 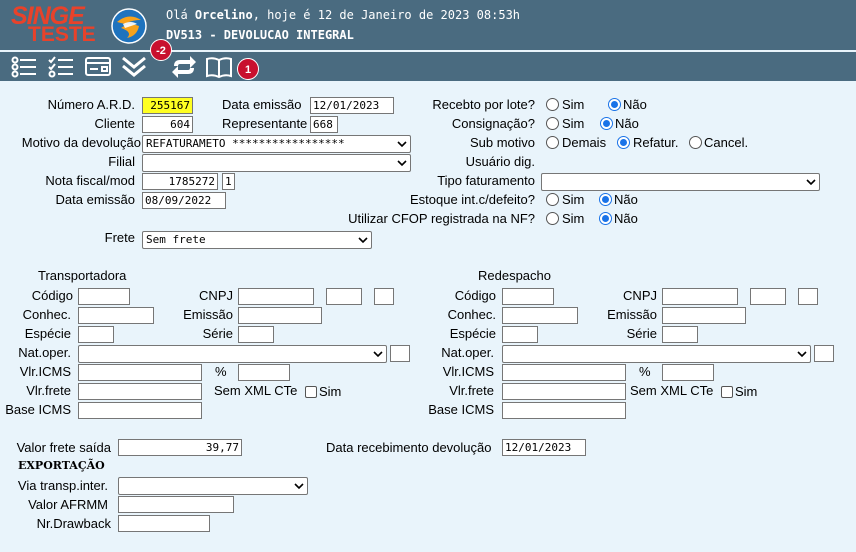 I want to click on data-emissao-nf-label: Data emissão, so click(x=95, y=199).